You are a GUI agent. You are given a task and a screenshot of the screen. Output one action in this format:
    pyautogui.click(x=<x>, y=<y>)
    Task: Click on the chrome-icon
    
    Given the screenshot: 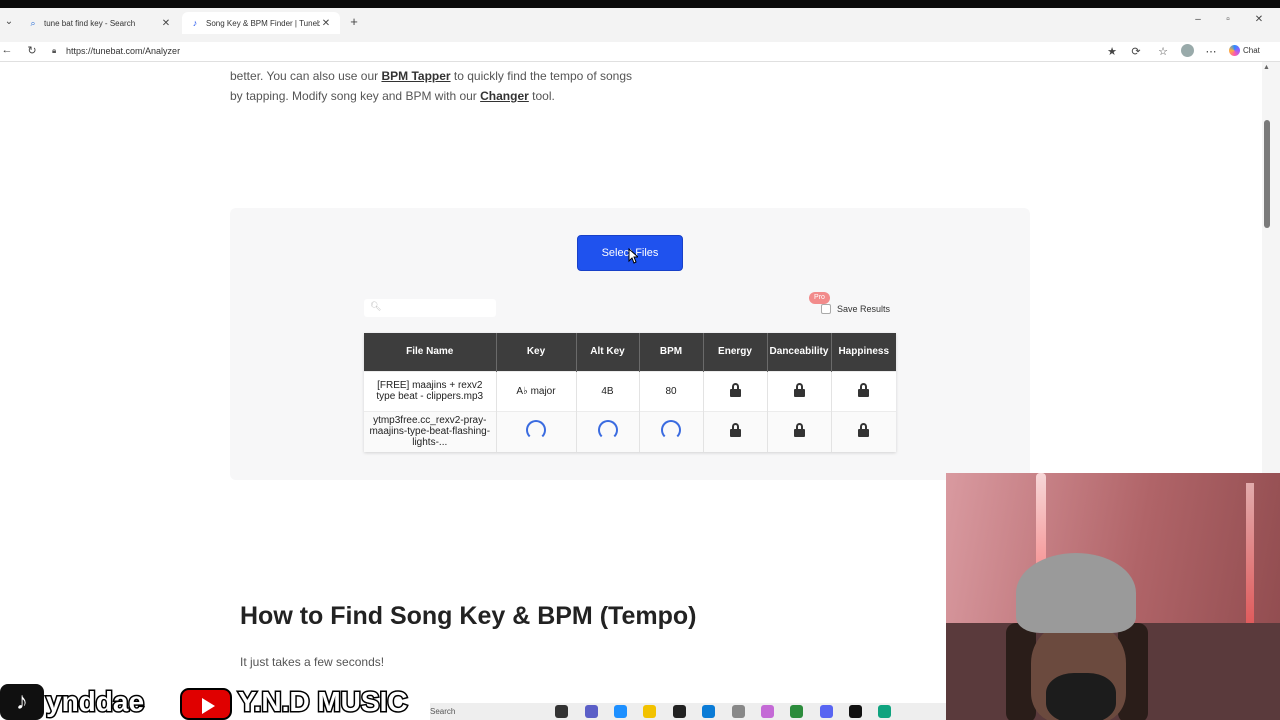 What is the action you would take?
    pyautogui.click(x=796, y=711)
    